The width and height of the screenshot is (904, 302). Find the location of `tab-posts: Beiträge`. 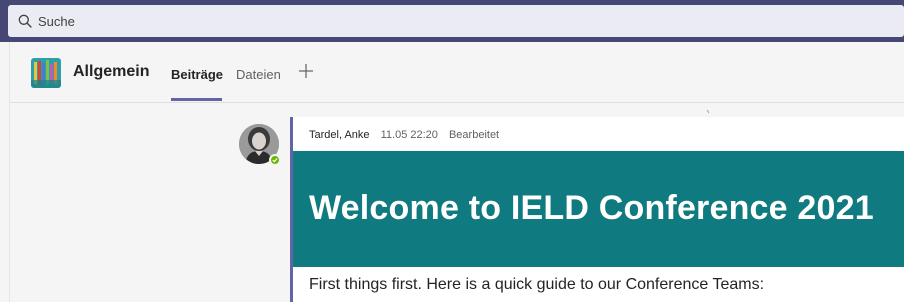

tab-posts: Beiträge is located at coordinates (197, 74).